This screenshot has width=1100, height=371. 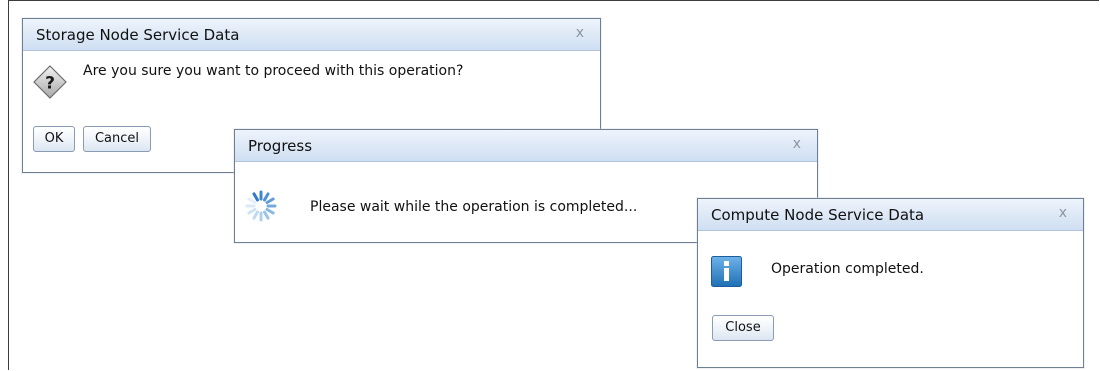 What do you see at coordinates (54, 139) in the screenshot?
I see `ok-button: OK` at bounding box center [54, 139].